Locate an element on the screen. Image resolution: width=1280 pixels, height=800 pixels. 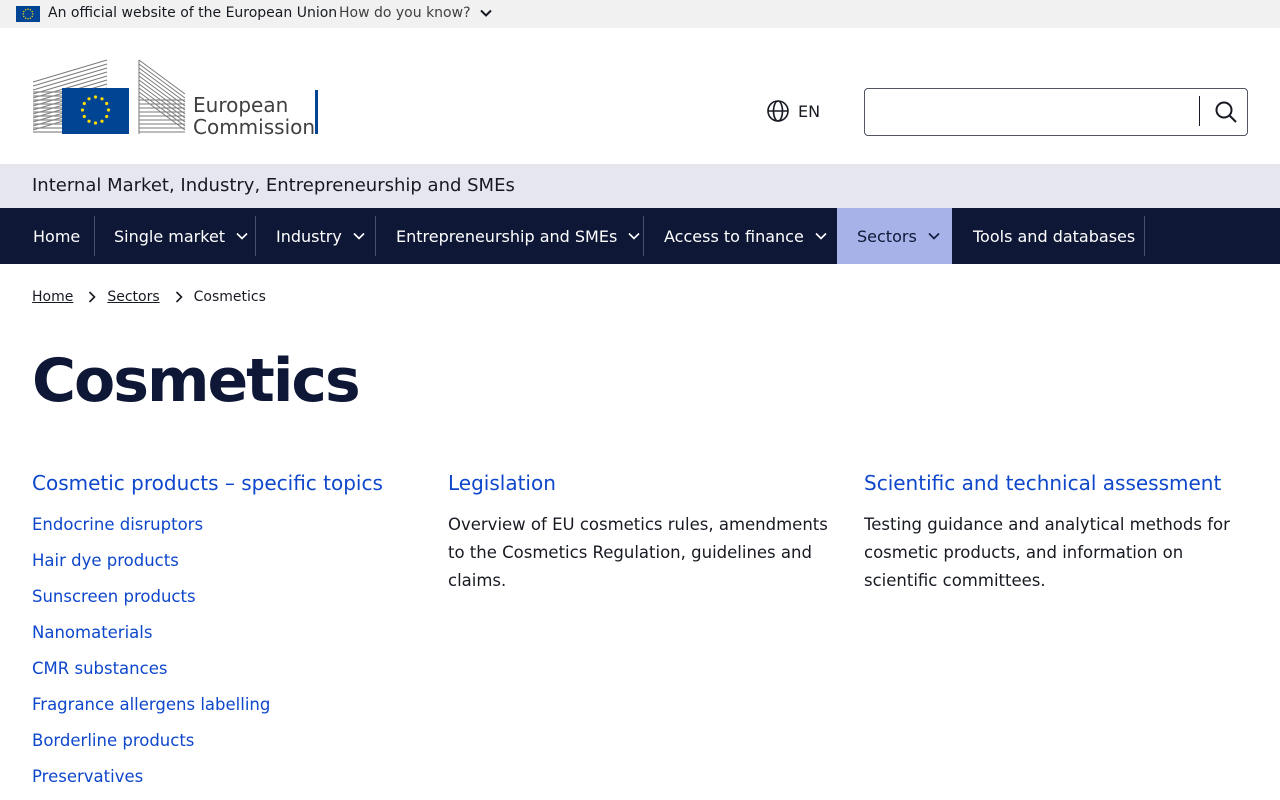
topic-link-sunscreen-products: Sunscreen products is located at coordinates (224, 597).